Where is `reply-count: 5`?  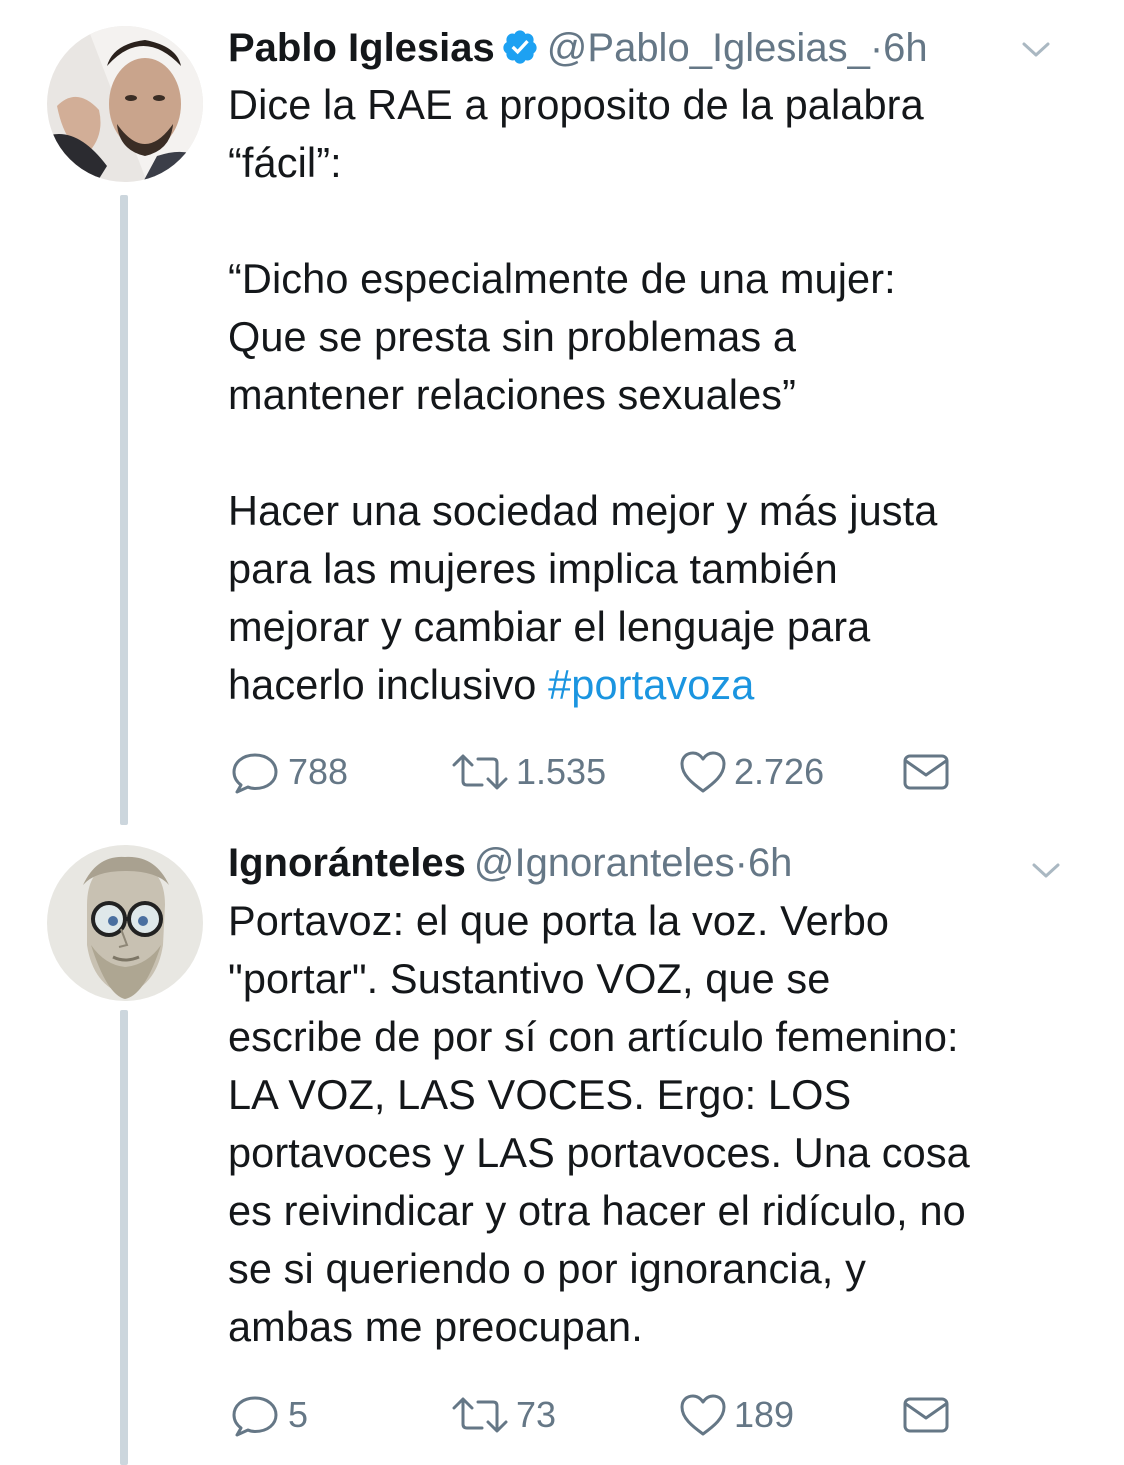
reply-count: 5 is located at coordinates (298, 1414).